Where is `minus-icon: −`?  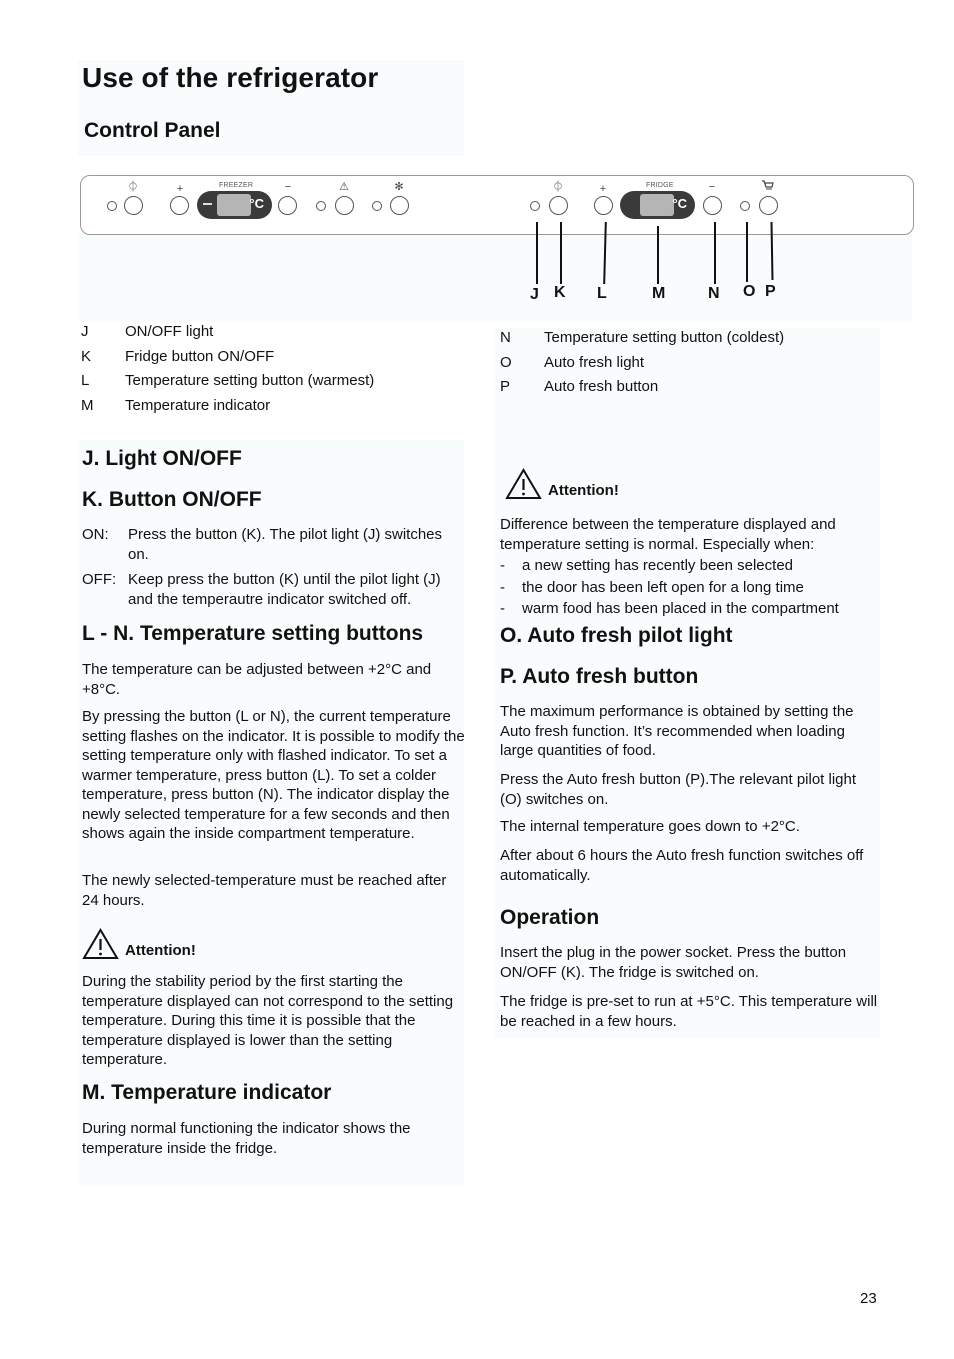
minus-icon: − is located at coordinates (712, 187).